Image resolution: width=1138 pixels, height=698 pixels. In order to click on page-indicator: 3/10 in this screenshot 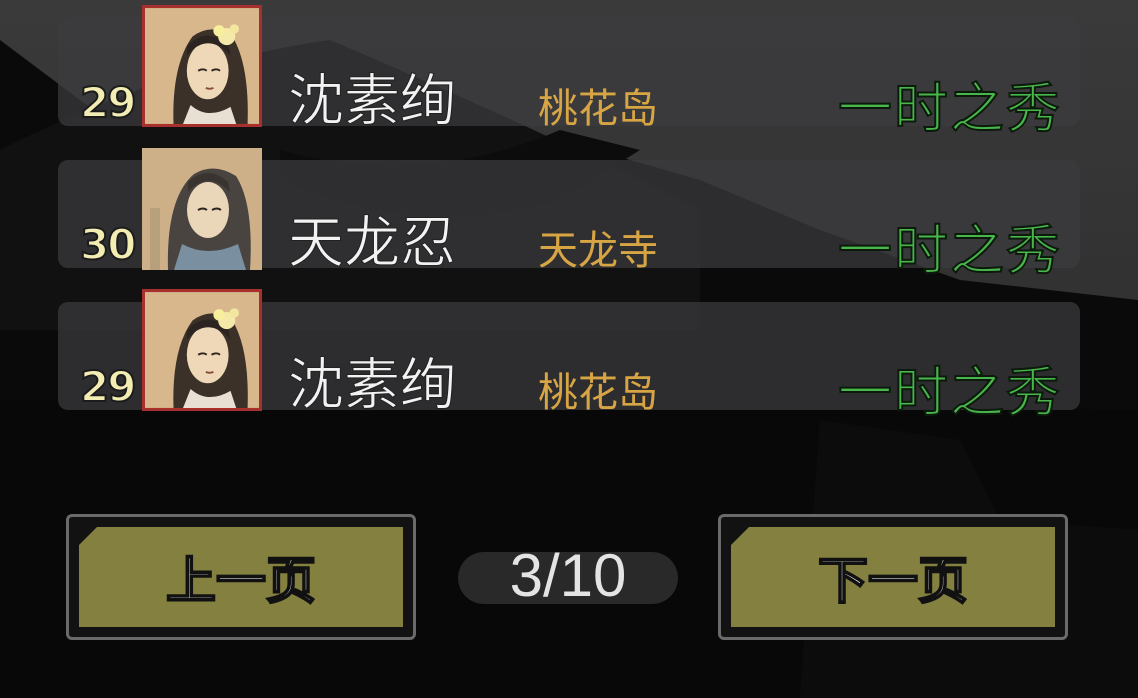, I will do `click(568, 575)`.